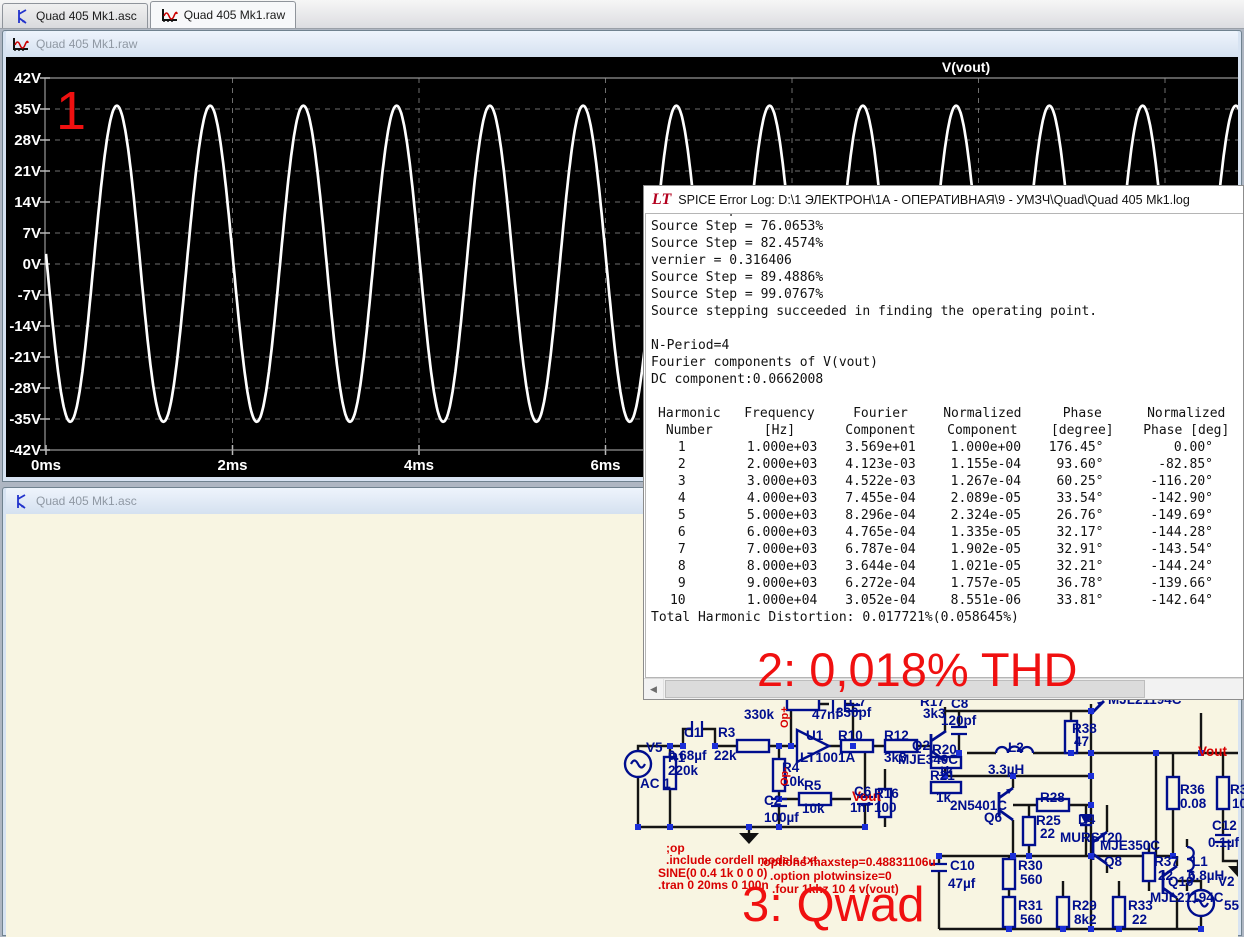  What do you see at coordinates (27, 140) in the screenshot?
I see `y-axis-tick: 28V` at bounding box center [27, 140].